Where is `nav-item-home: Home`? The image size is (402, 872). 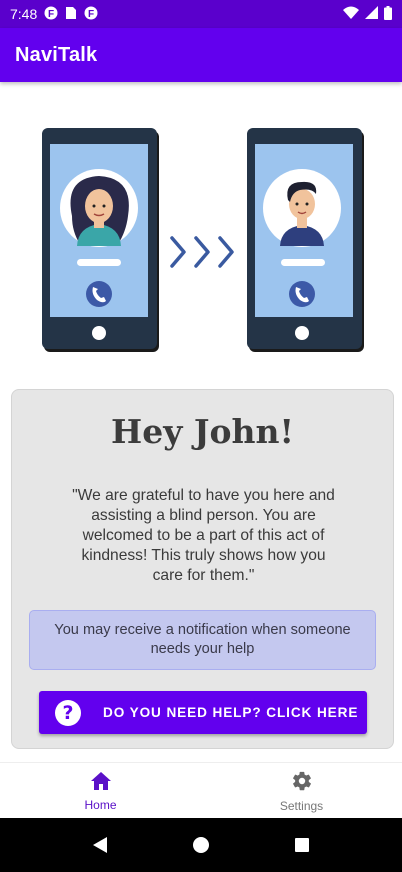
nav-item-home: Home is located at coordinates (100, 790).